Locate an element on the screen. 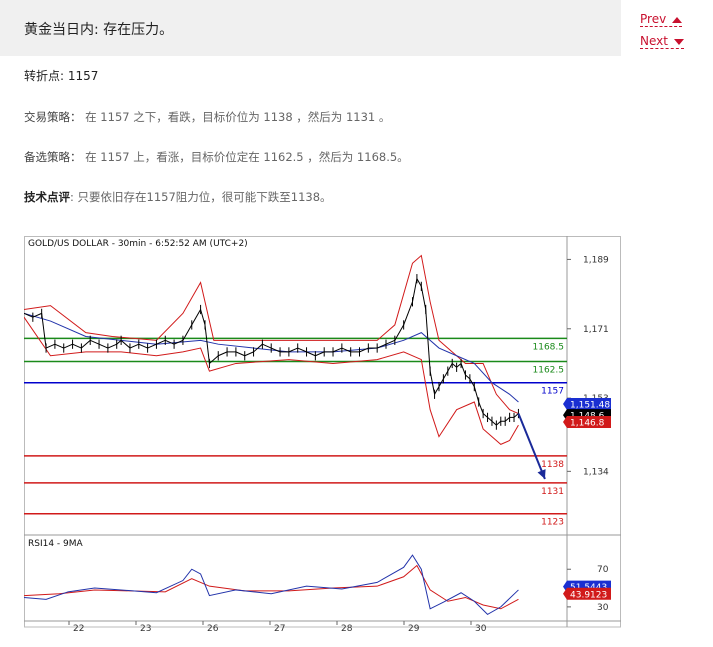 This screenshot has width=713, height=647. pivot-label: 转折点: is located at coordinates (44, 76).